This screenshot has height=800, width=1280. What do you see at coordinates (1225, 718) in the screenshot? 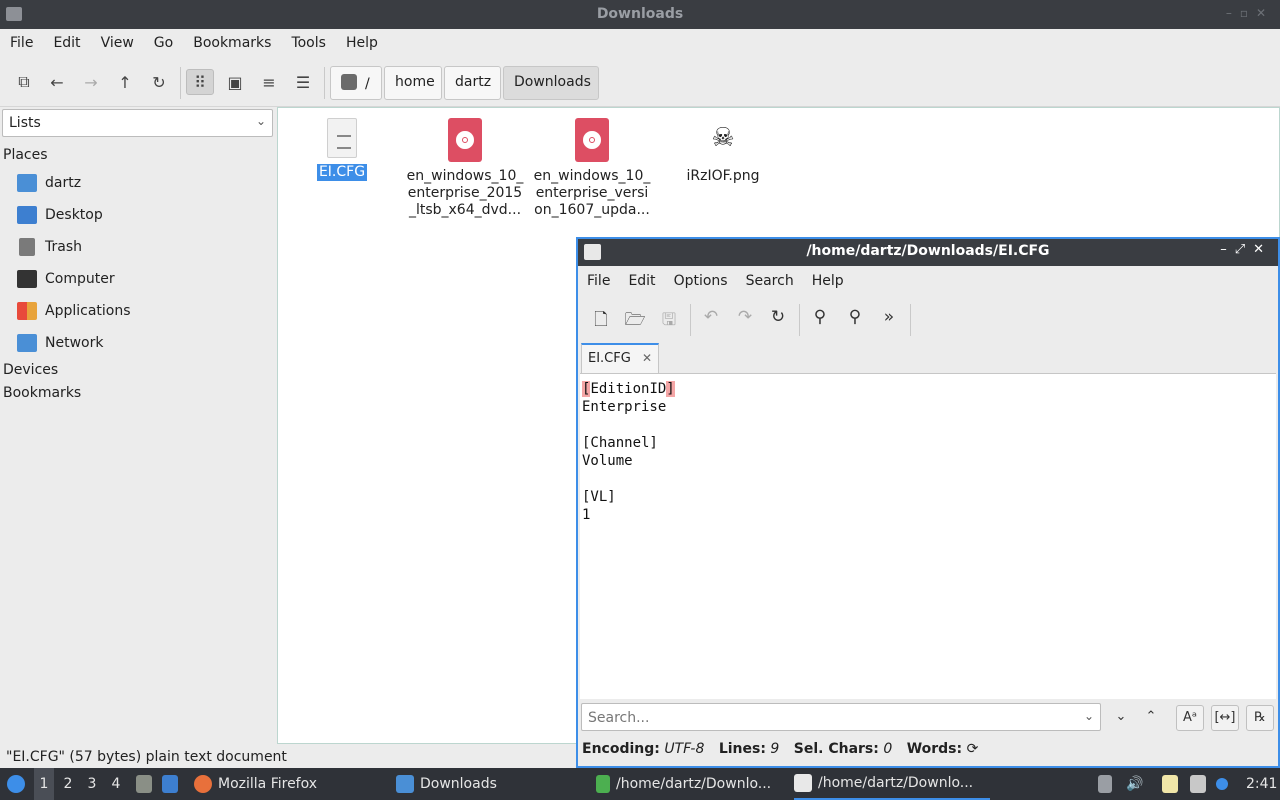
I see `whole-word-icon: [↔]` at bounding box center [1225, 718].